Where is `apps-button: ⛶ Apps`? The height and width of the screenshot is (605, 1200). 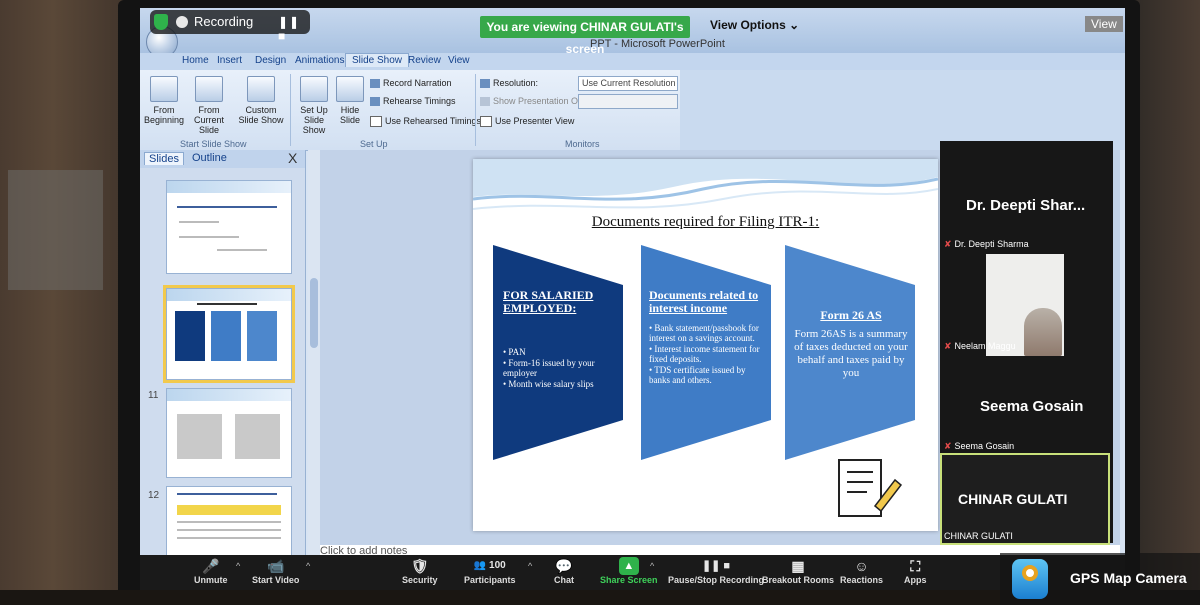 apps-button: ⛶ Apps is located at coordinates (915, 571).